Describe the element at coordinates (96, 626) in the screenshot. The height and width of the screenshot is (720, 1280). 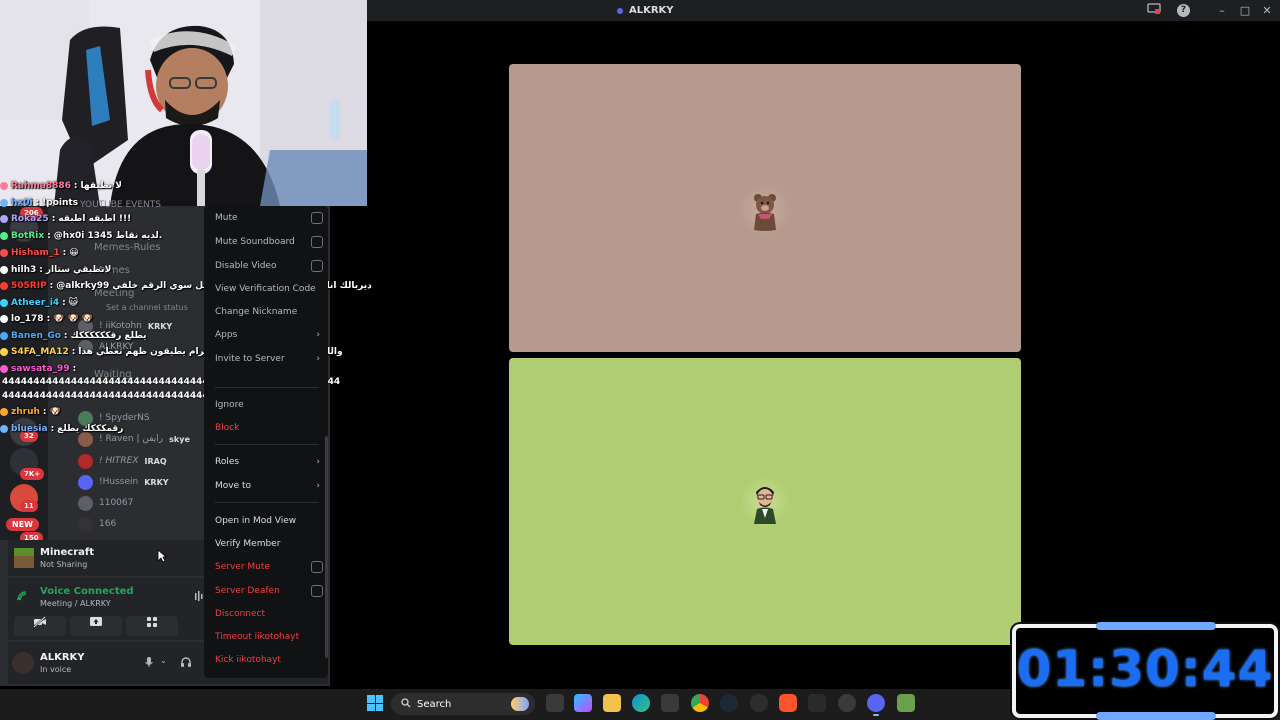
I see `screen-share-button` at that location.